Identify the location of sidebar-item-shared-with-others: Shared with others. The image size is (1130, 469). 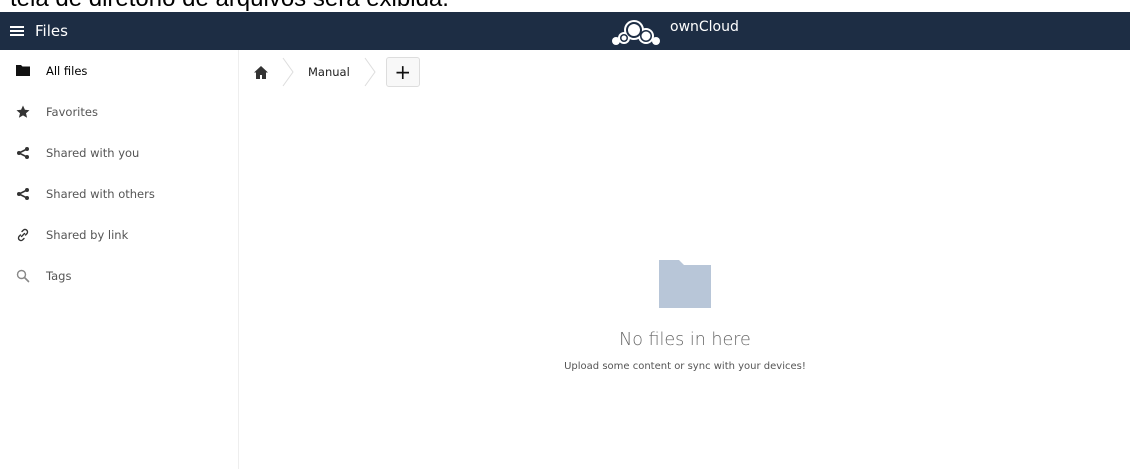
(119, 193).